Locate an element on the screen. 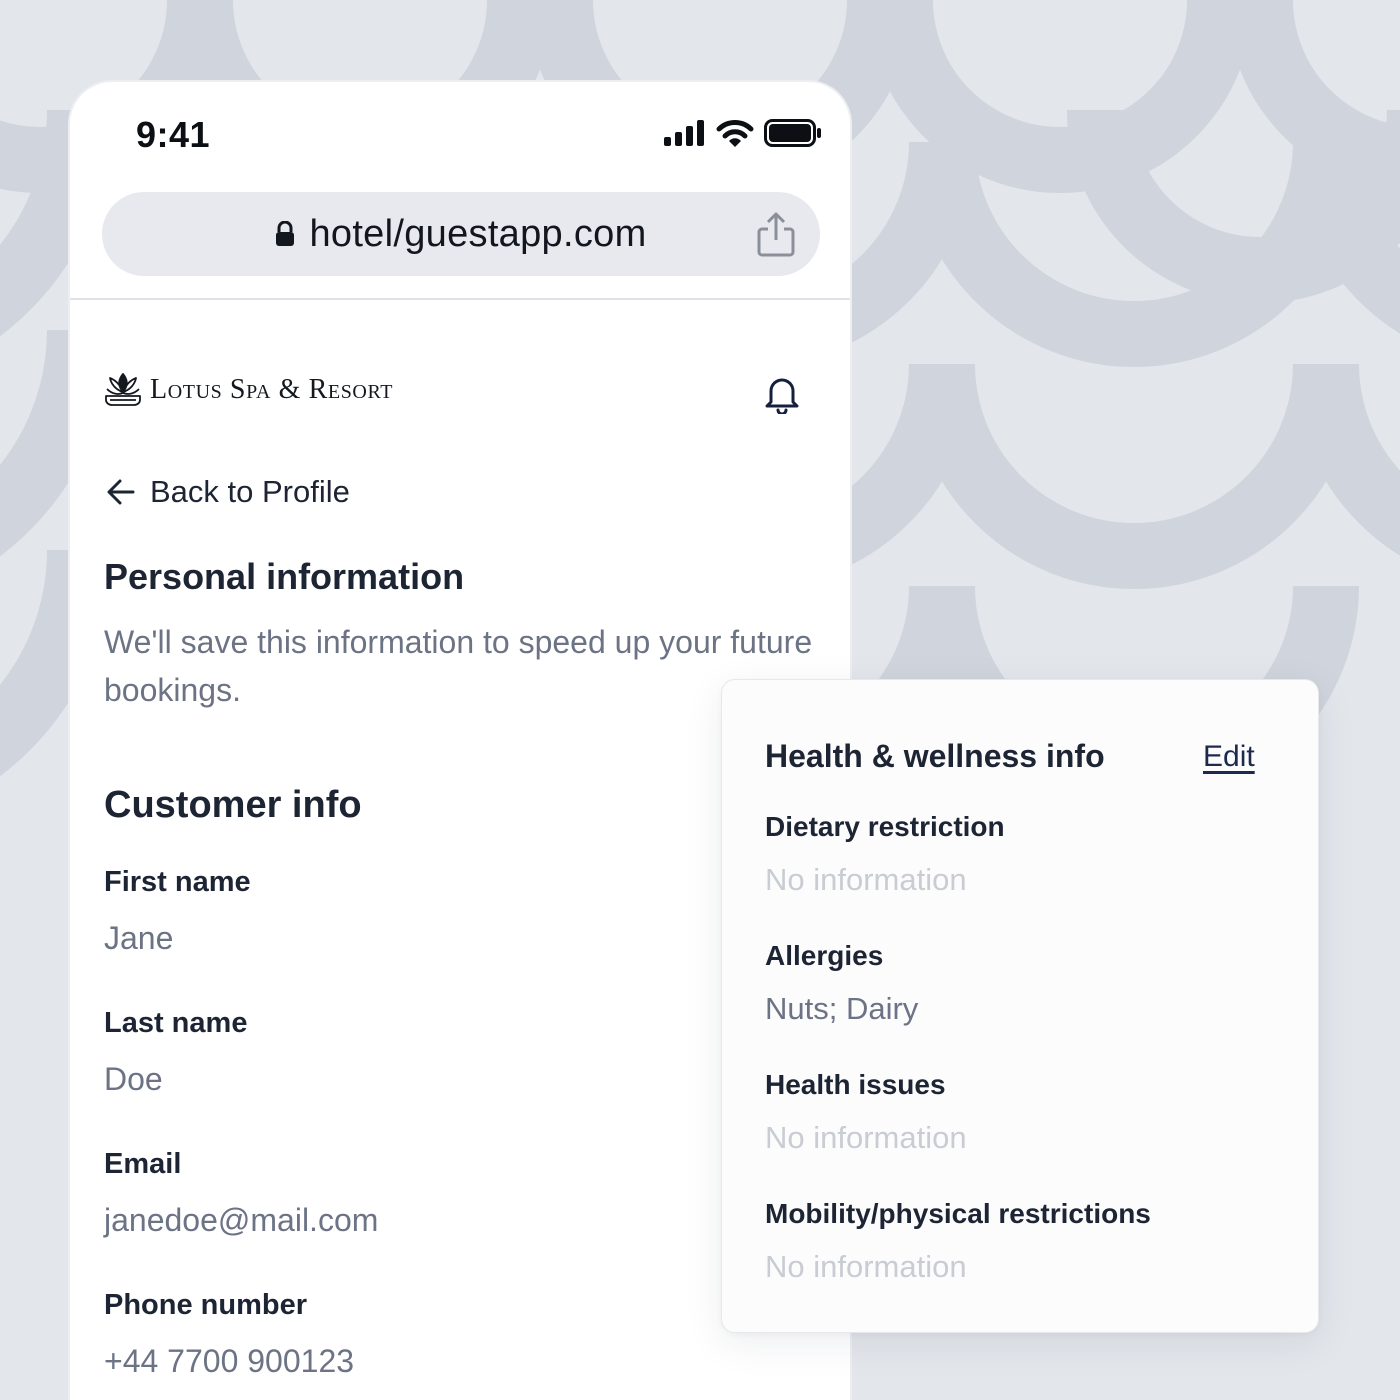 The height and width of the screenshot is (1400, 1400). status-icons is located at coordinates (743, 133).